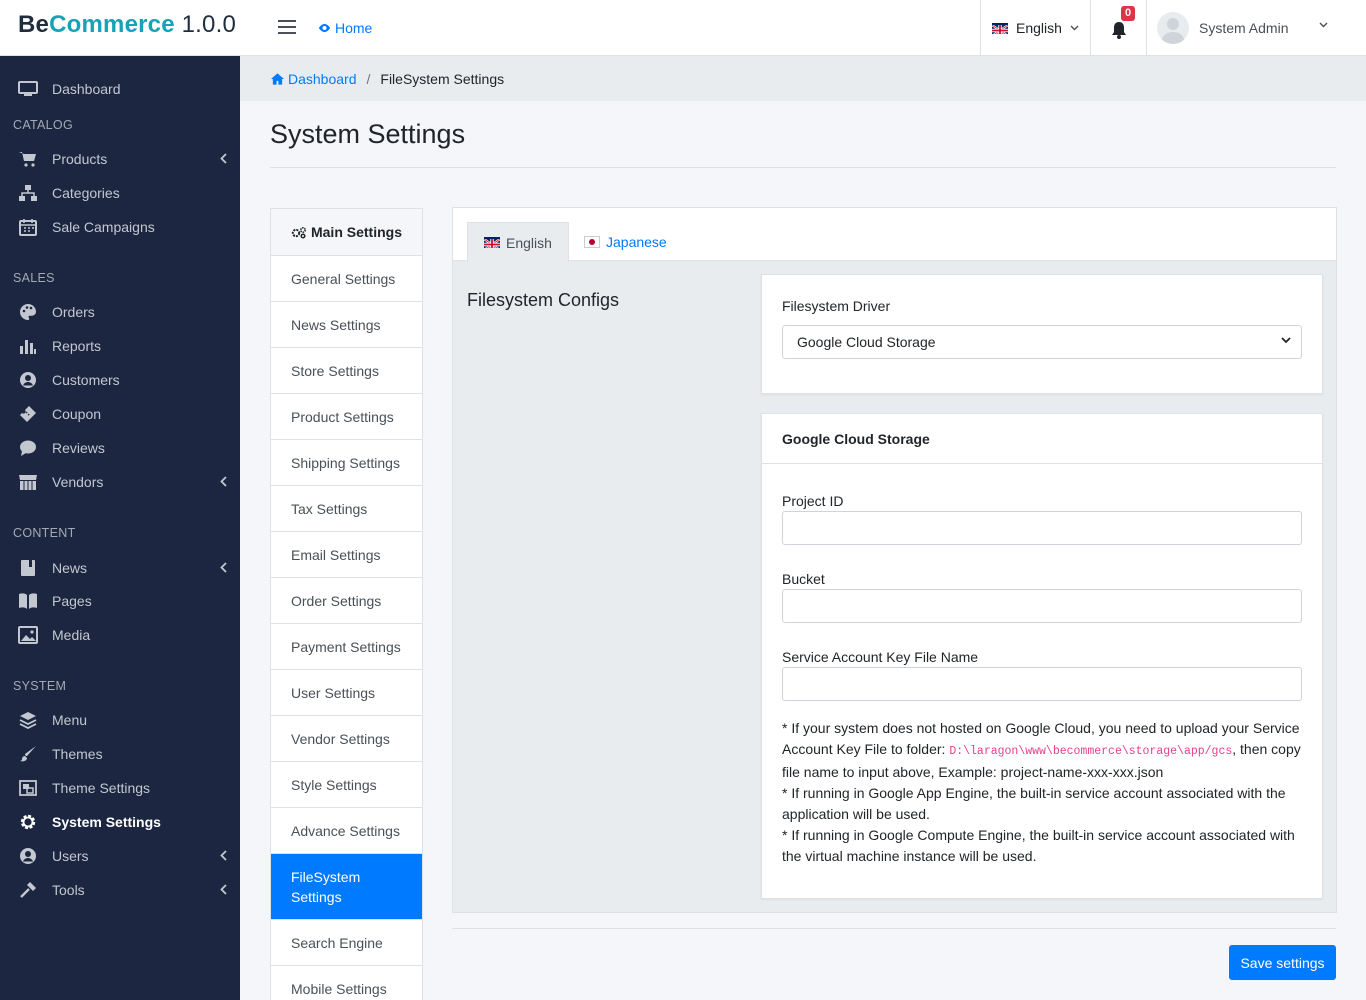 The image size is (1366, 1000). What do you see at coordinates (346, 693) in the screenshot?
I see `settings-menu-item-user: User Settings` at bounding box center [346, 693].